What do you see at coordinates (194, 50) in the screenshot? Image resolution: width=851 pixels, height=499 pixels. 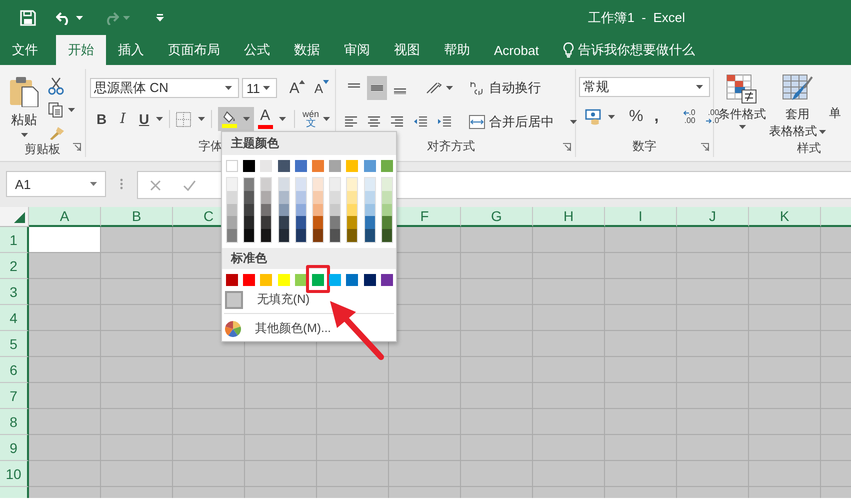 I see `ribbon-tab: 页面布局` at bounding box center [194, 50].